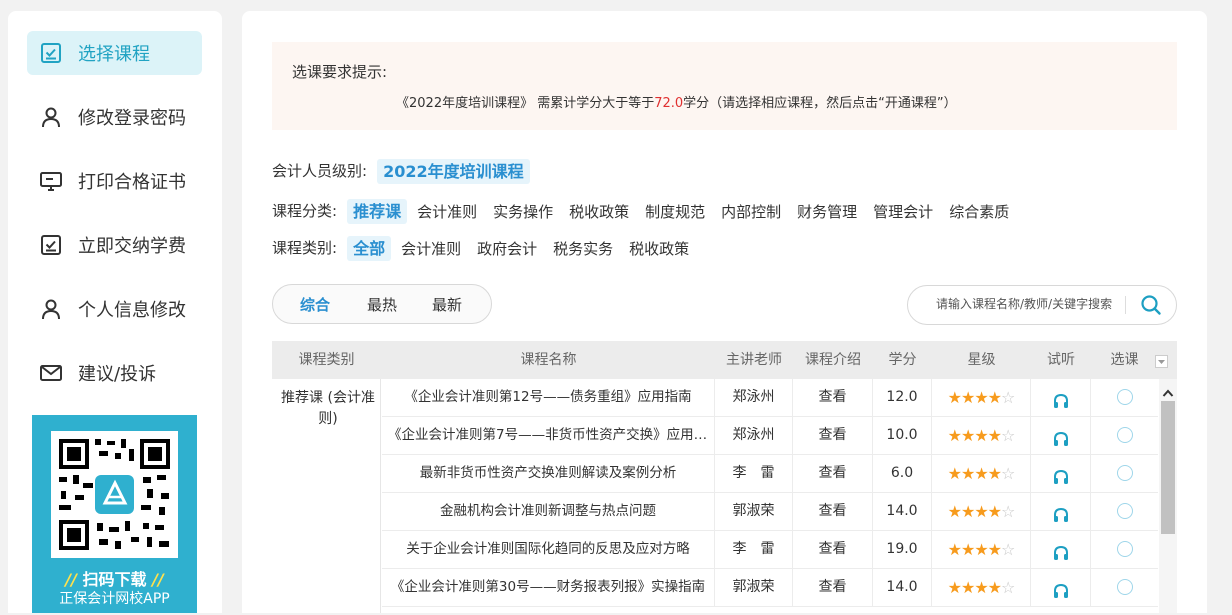 The image size is (1232, 615). Describe the element at coordinates (523, 212) in the screenshot. I see `category-option-3: 实务操作` at that location.